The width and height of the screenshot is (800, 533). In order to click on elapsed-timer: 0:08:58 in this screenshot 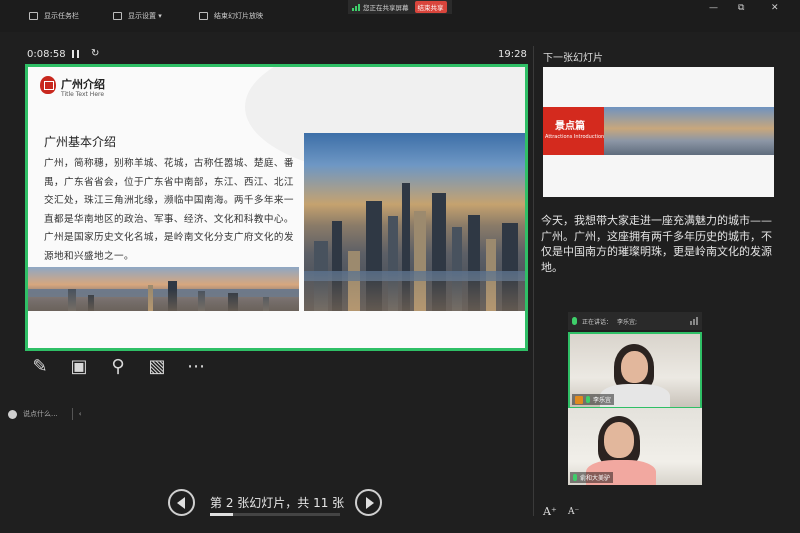, I will do `click(46, 54)`.